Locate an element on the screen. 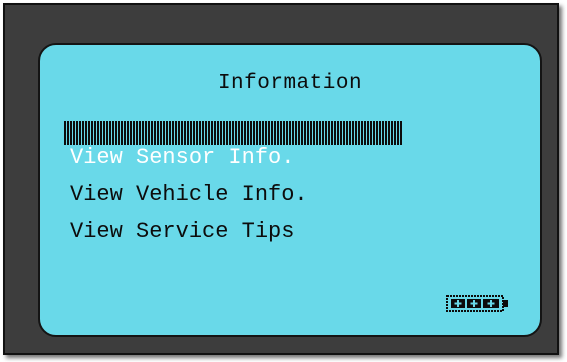 The height and width of the screenshot is (362, 567). selection-highlight is located at coordinates (233, 133).